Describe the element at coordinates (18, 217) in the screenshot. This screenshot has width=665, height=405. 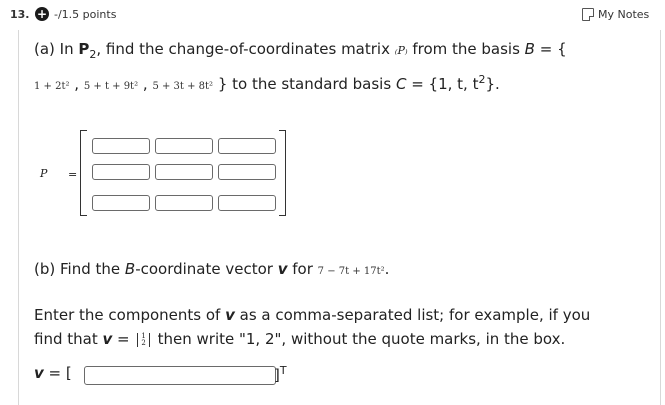
I see `question-border-left` at that location.